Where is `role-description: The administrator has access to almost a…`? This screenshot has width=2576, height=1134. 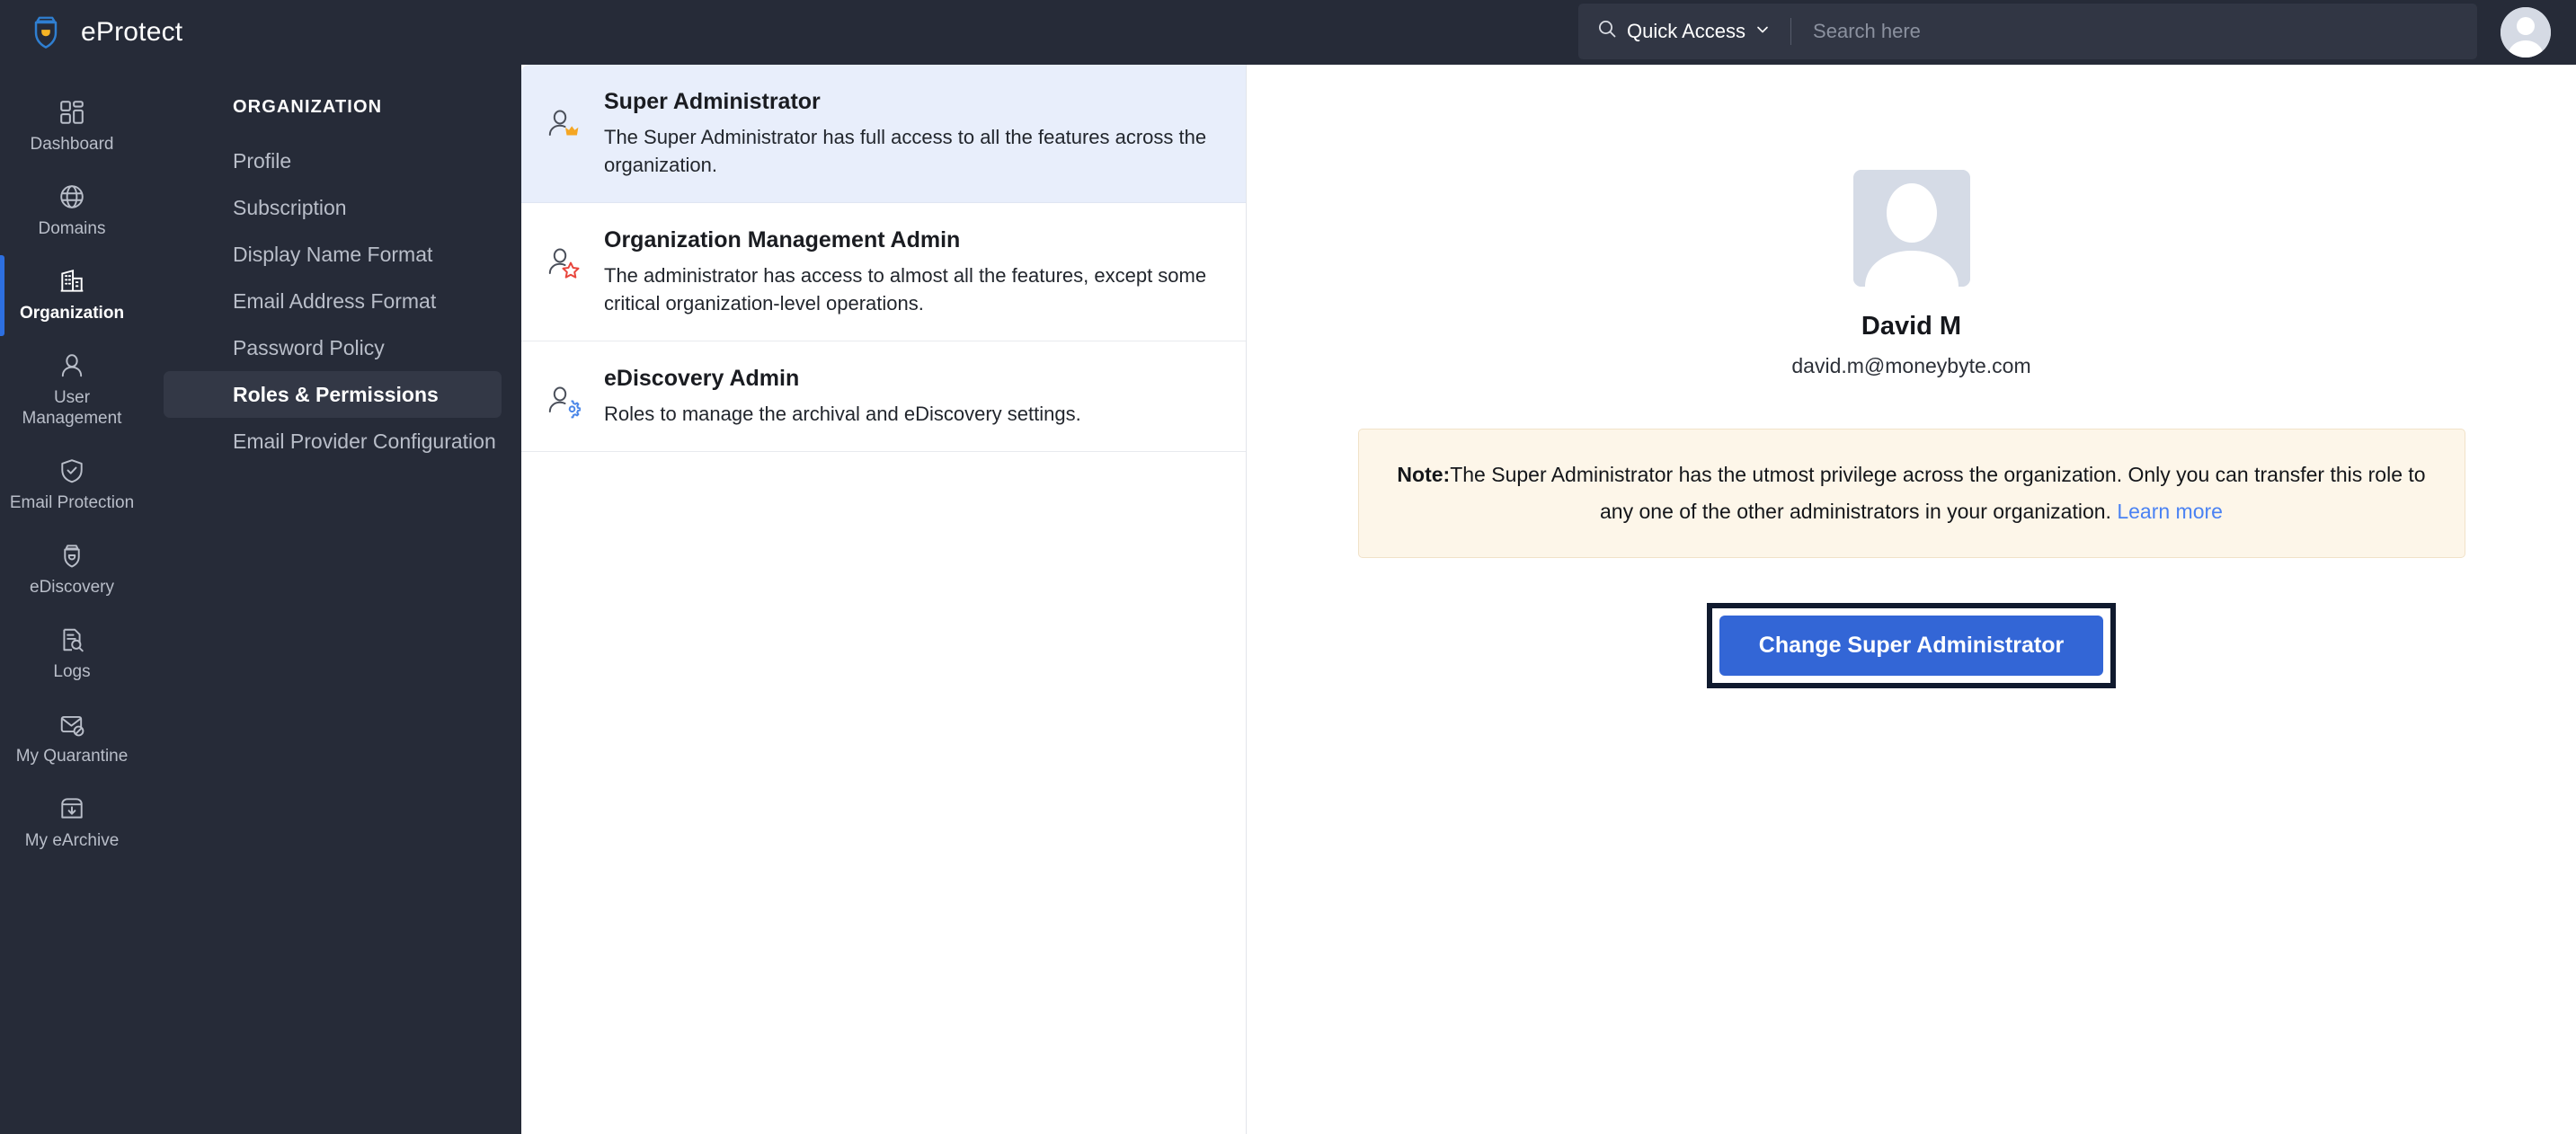 role-description: The administrator has access to almost a… is located at coordinates (905, 289).